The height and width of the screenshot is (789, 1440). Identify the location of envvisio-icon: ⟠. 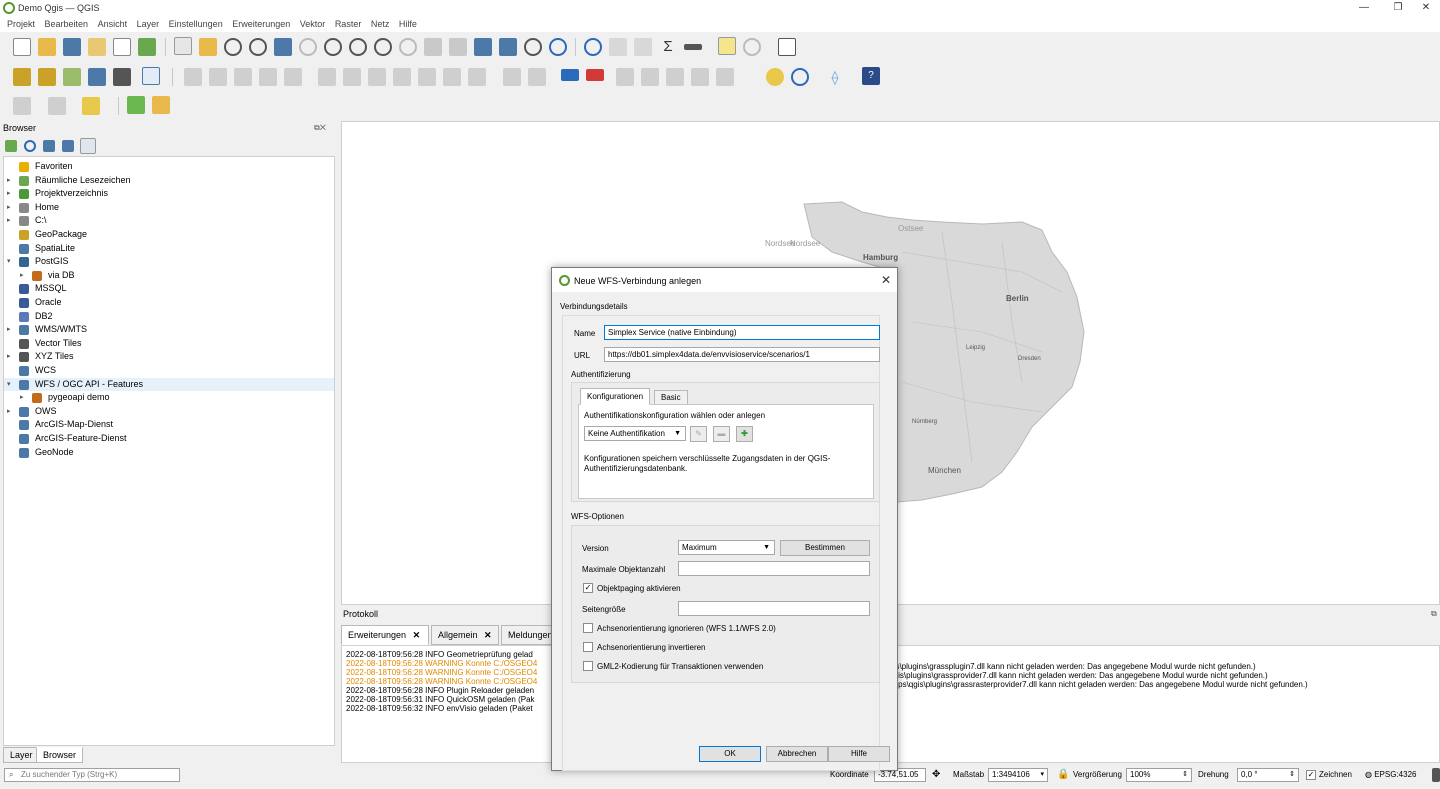
(835, 77).